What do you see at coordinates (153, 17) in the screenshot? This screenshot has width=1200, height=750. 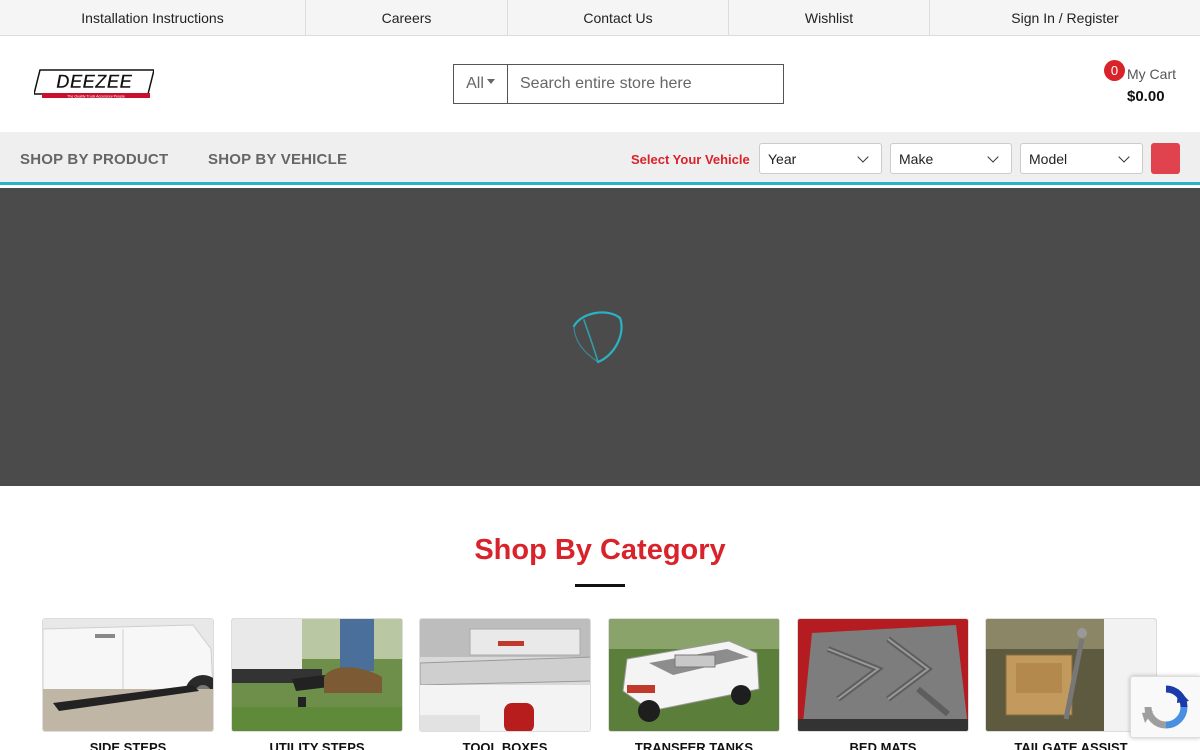 I see `installation-instructions-link: Installation Instructions` at bounding box center [153, 17].